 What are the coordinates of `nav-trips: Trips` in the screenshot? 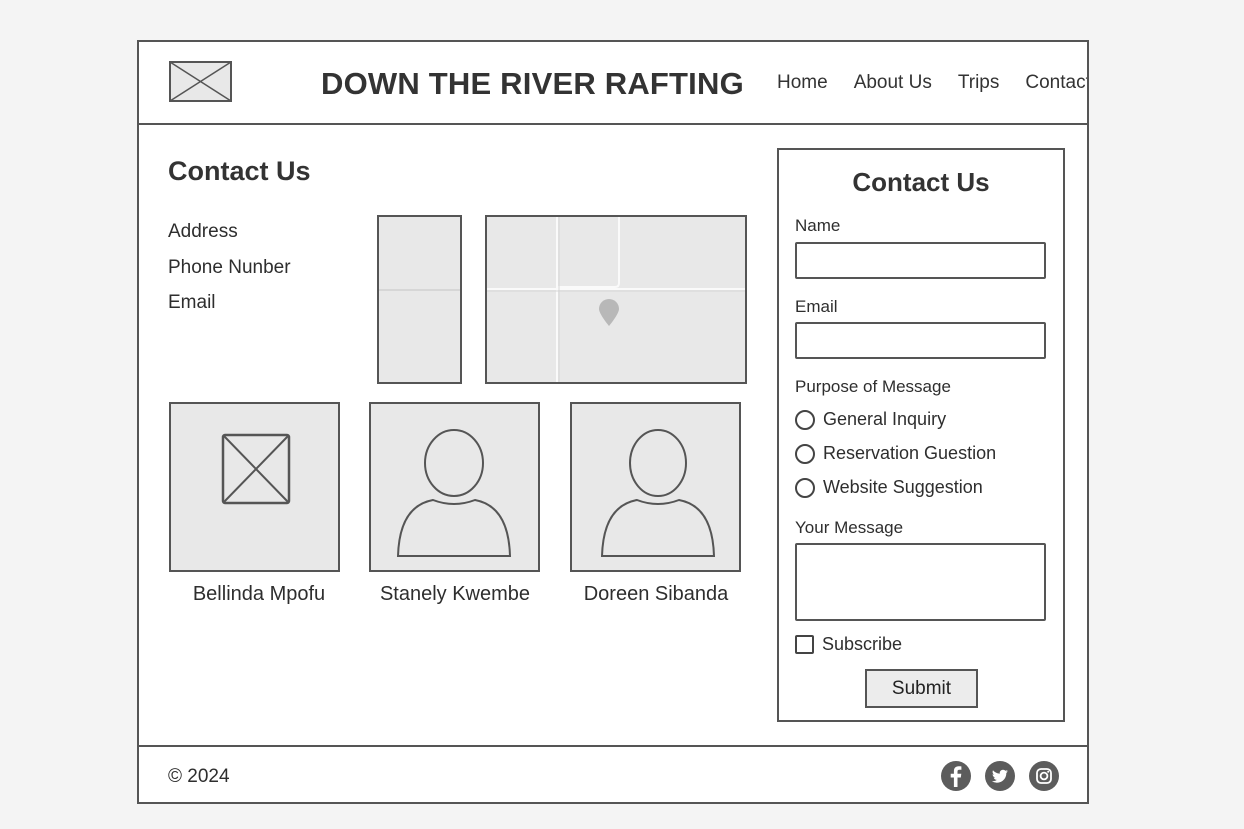 It's located at (979, 83).